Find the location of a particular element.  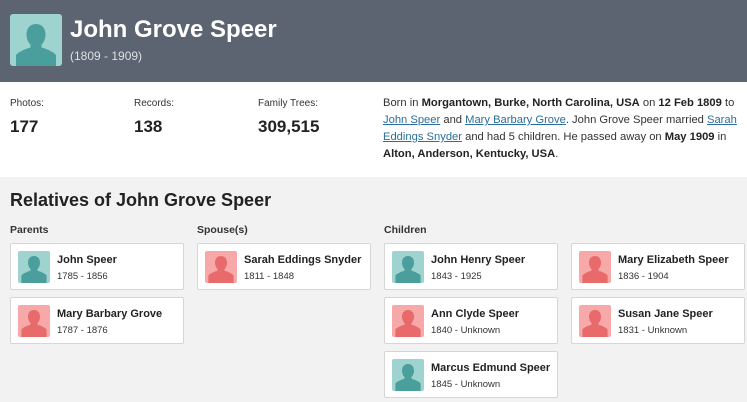

lifespan: (1809 - 1909) is located at coordinates (106, 56).